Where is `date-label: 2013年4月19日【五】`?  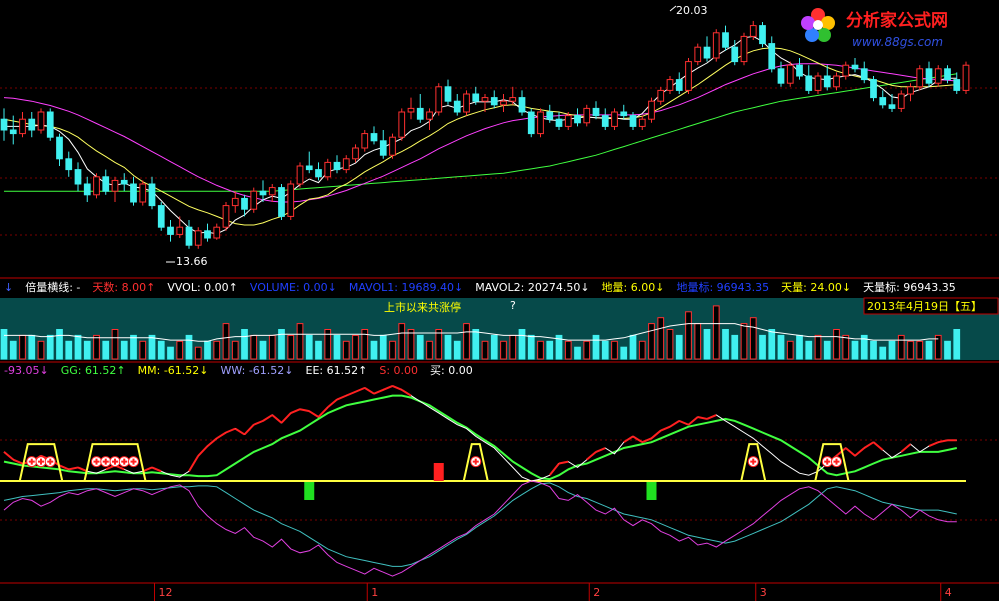 date-label: 2013年4月19日【五】 is located at coordinates (924, 306).